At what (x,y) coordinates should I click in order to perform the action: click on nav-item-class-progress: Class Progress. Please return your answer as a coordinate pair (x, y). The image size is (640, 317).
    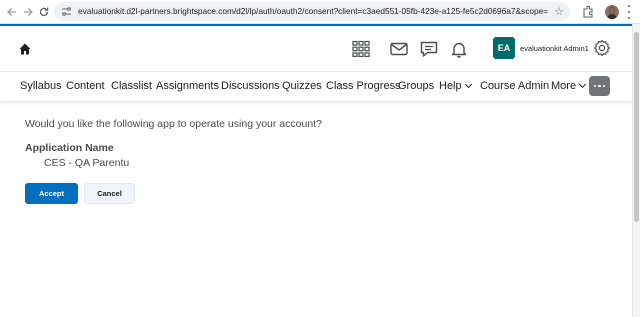
    Looking at the image, I should click on (363, 86).